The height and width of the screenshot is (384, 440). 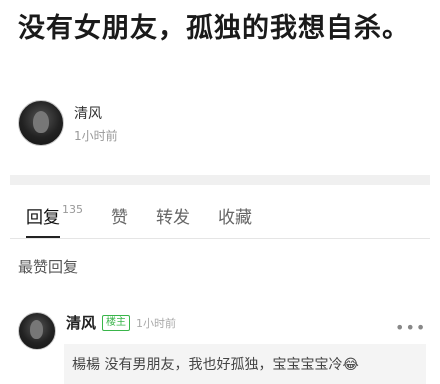 What do you see at coordinates (214, 28) in the screenshot?
I see `post-title: 没有女朋友，孤独的我想自杀。` at bounding box center [214, 28].